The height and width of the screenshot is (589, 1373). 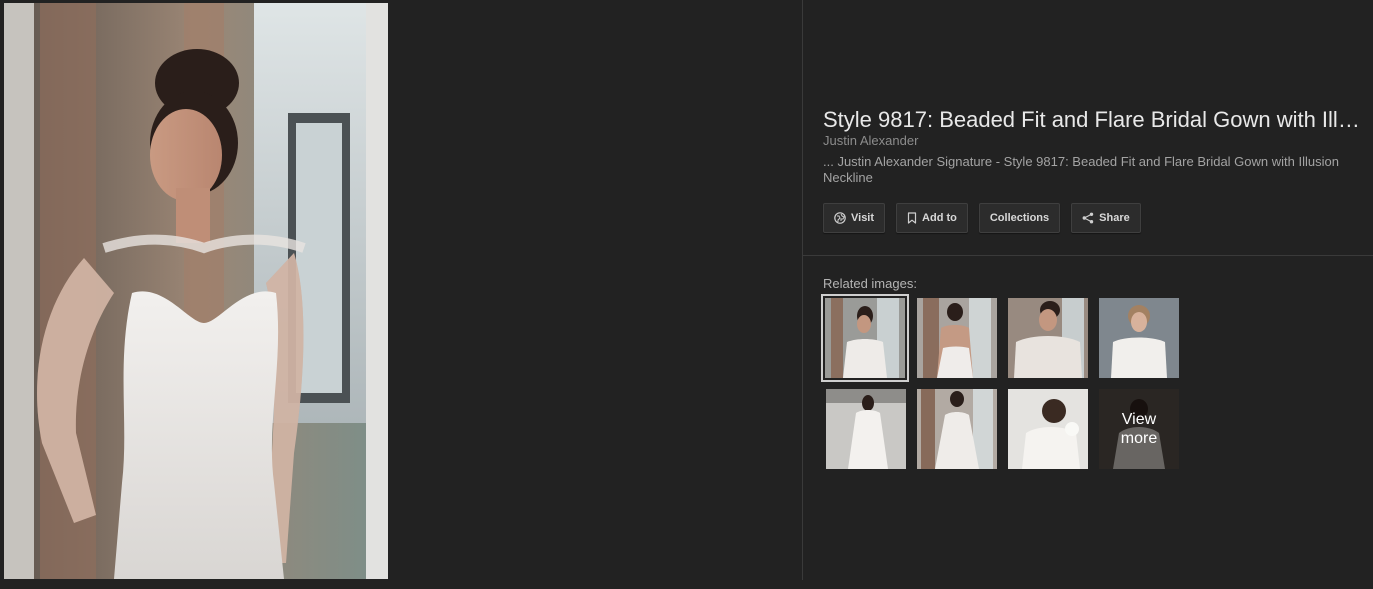 What do you see at coordinates (870, 283) in the screenshot?
I see `related-images-label: Related images:` at bounding box center [870, 283].